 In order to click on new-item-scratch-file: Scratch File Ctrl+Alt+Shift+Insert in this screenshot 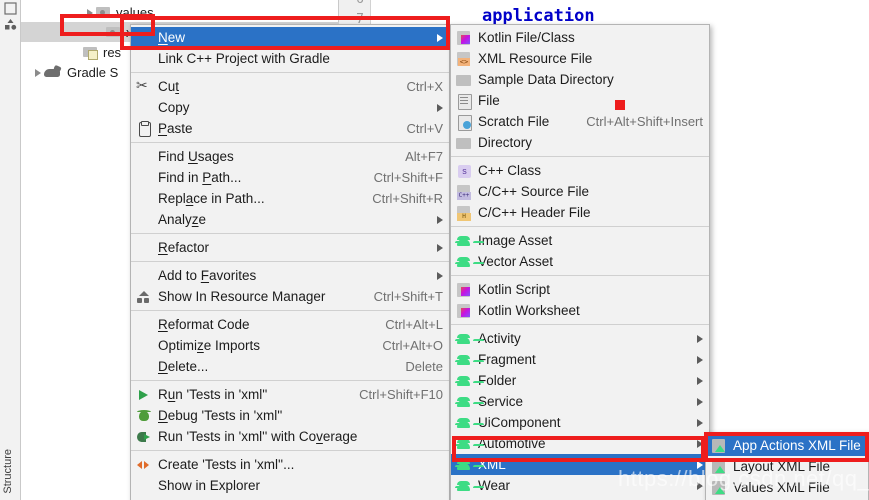, I will do `click(580, 121)`.